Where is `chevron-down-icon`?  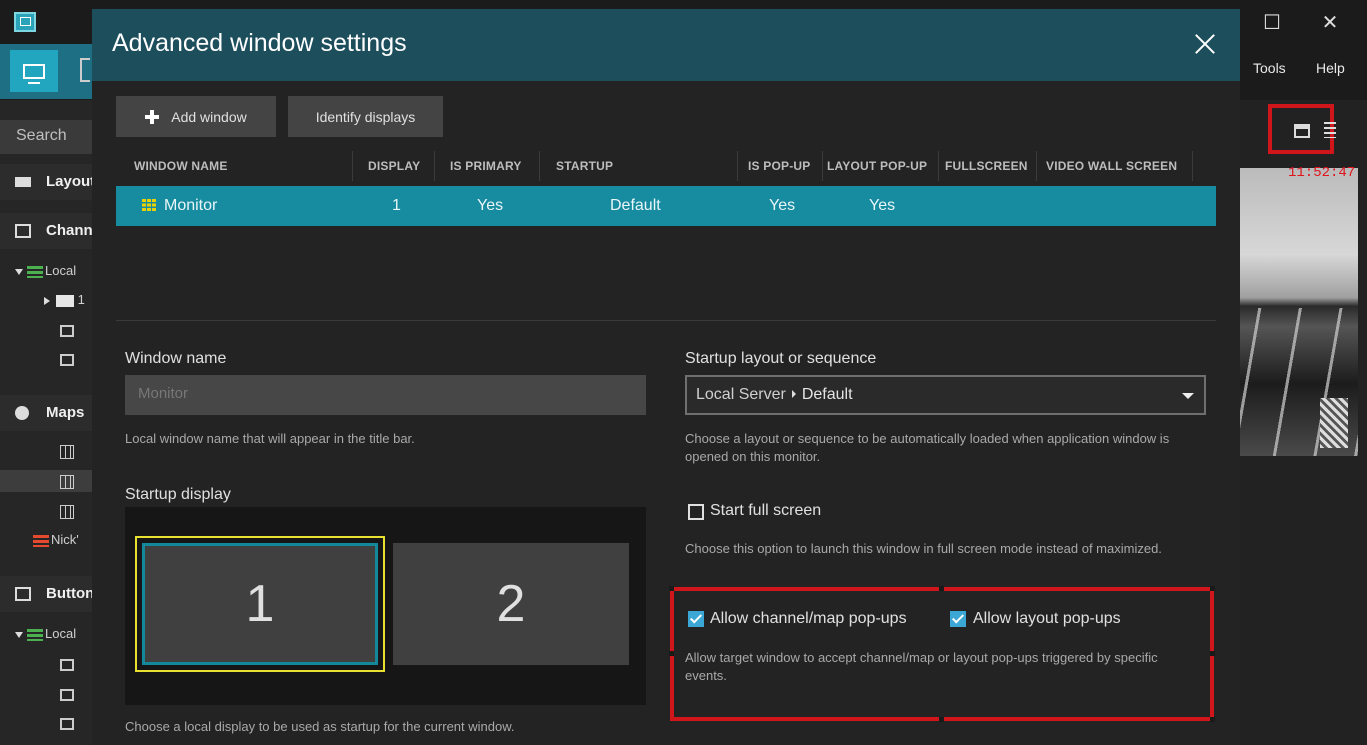
chevron-down-icon is located at coordinates (1188, 396).